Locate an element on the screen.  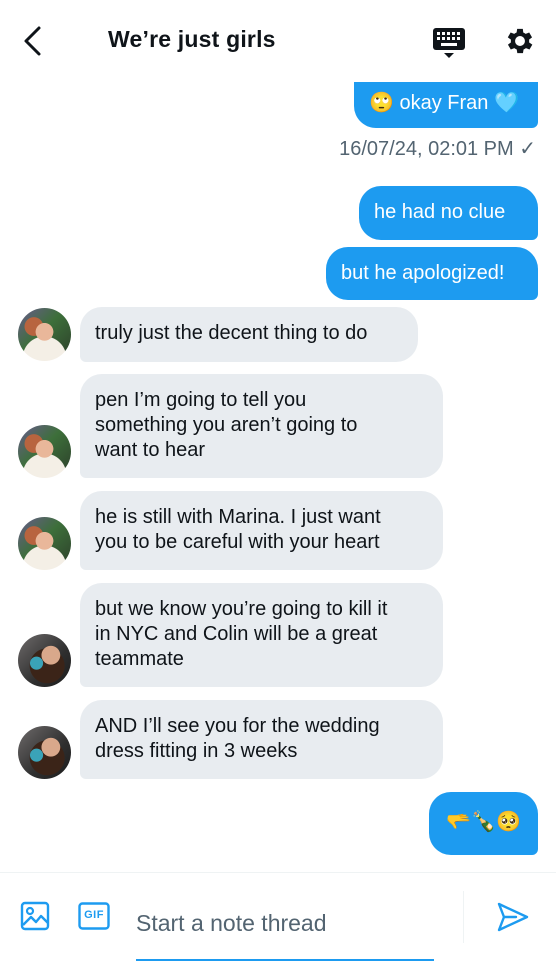
message-bubble-incoming: truly just the decent thing to do is located at coordinates (249, 334).